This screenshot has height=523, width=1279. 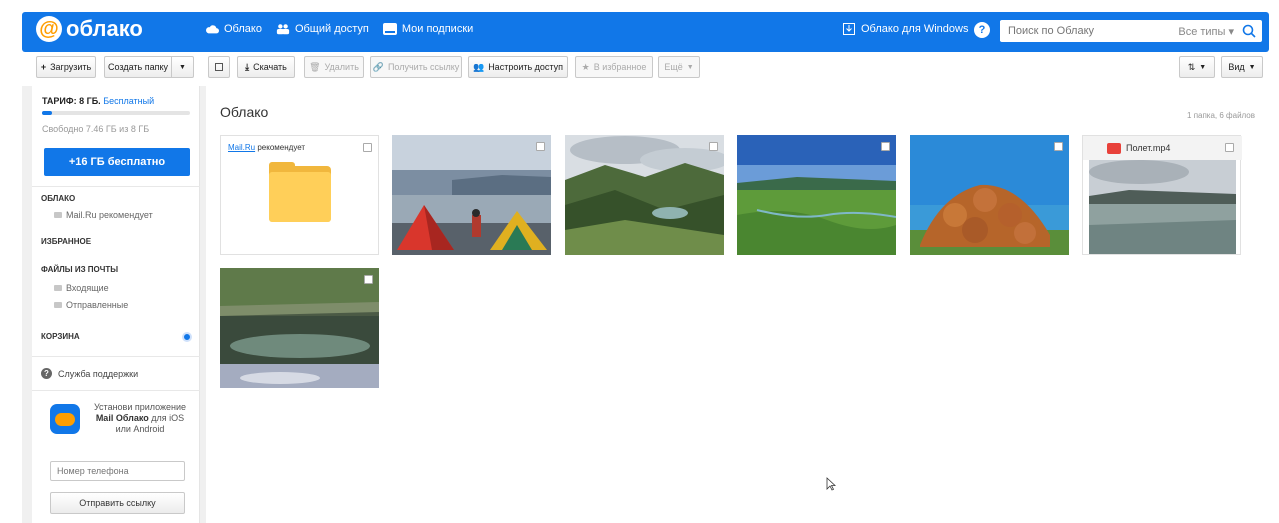 What do you see at coordinates (138, 67) in the screenshot?
I see `create-folder-button: Создать папку` at bounding box center [138, 67].